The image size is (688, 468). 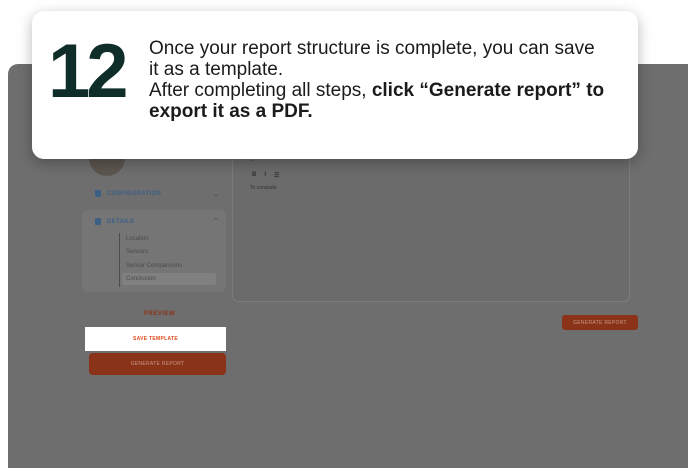 I want to click on sidebar-item-details: DETAILS, so click(x=114, y=221).